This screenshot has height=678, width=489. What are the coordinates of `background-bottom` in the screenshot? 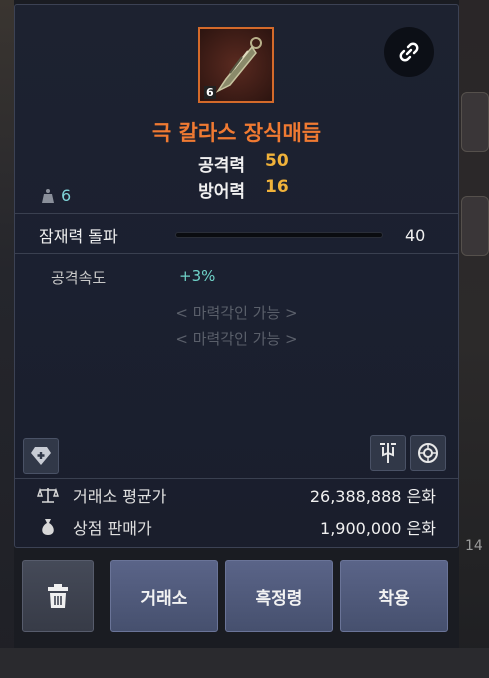 It's located at (244, 663).